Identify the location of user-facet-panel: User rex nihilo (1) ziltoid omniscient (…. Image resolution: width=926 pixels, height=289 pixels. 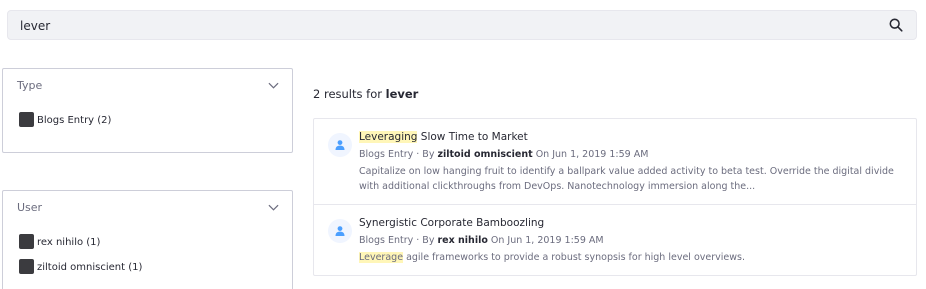
(147, 239).